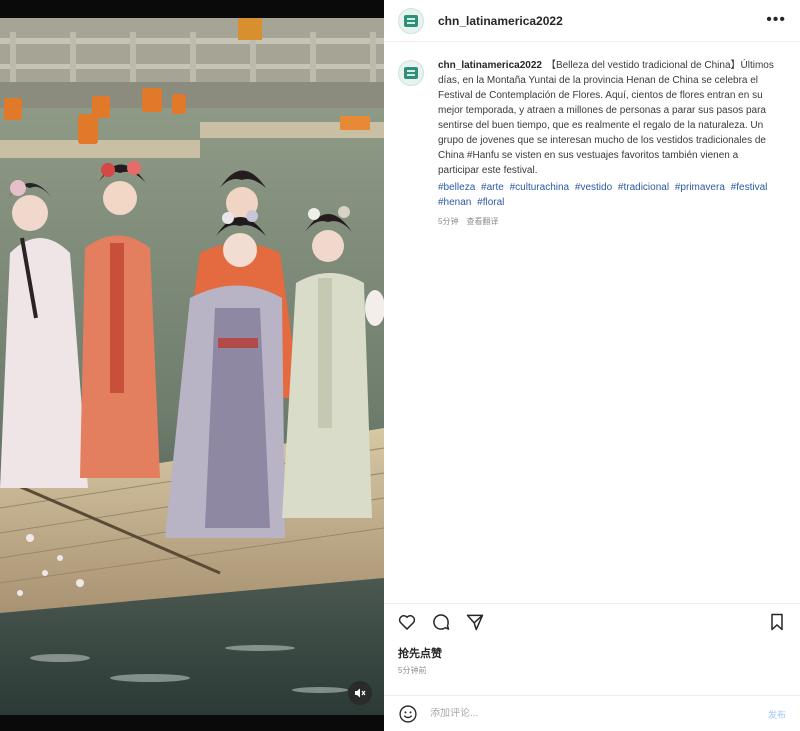 Image resolution: width=800 pixels, height=731 pixels. What do you see at coordinates (609, 221) in the screenshot?
I see `caption-meta: 5分钟 查看翻译` at bounding box center [609, 221].